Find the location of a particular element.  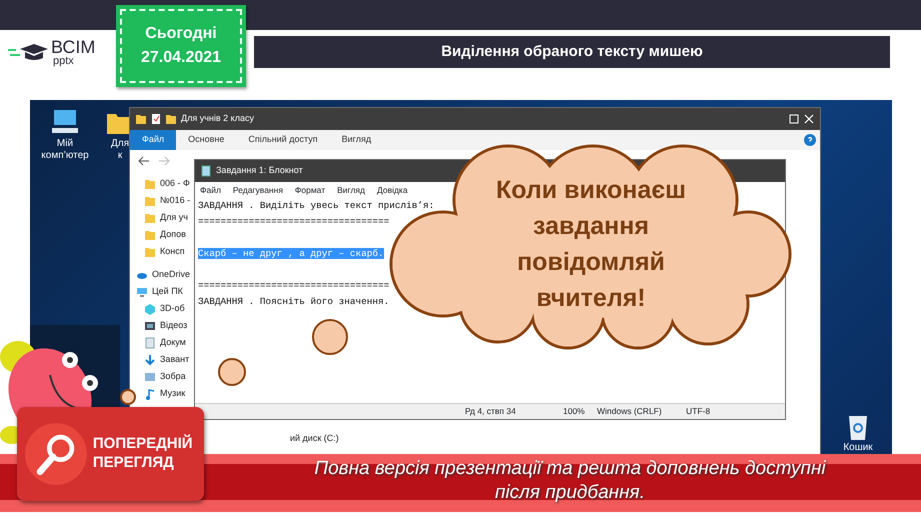

badge-text: ПОПЕРЕДНІЙ ПЕРЕГЛЯД is located at coordinates (143, 454).